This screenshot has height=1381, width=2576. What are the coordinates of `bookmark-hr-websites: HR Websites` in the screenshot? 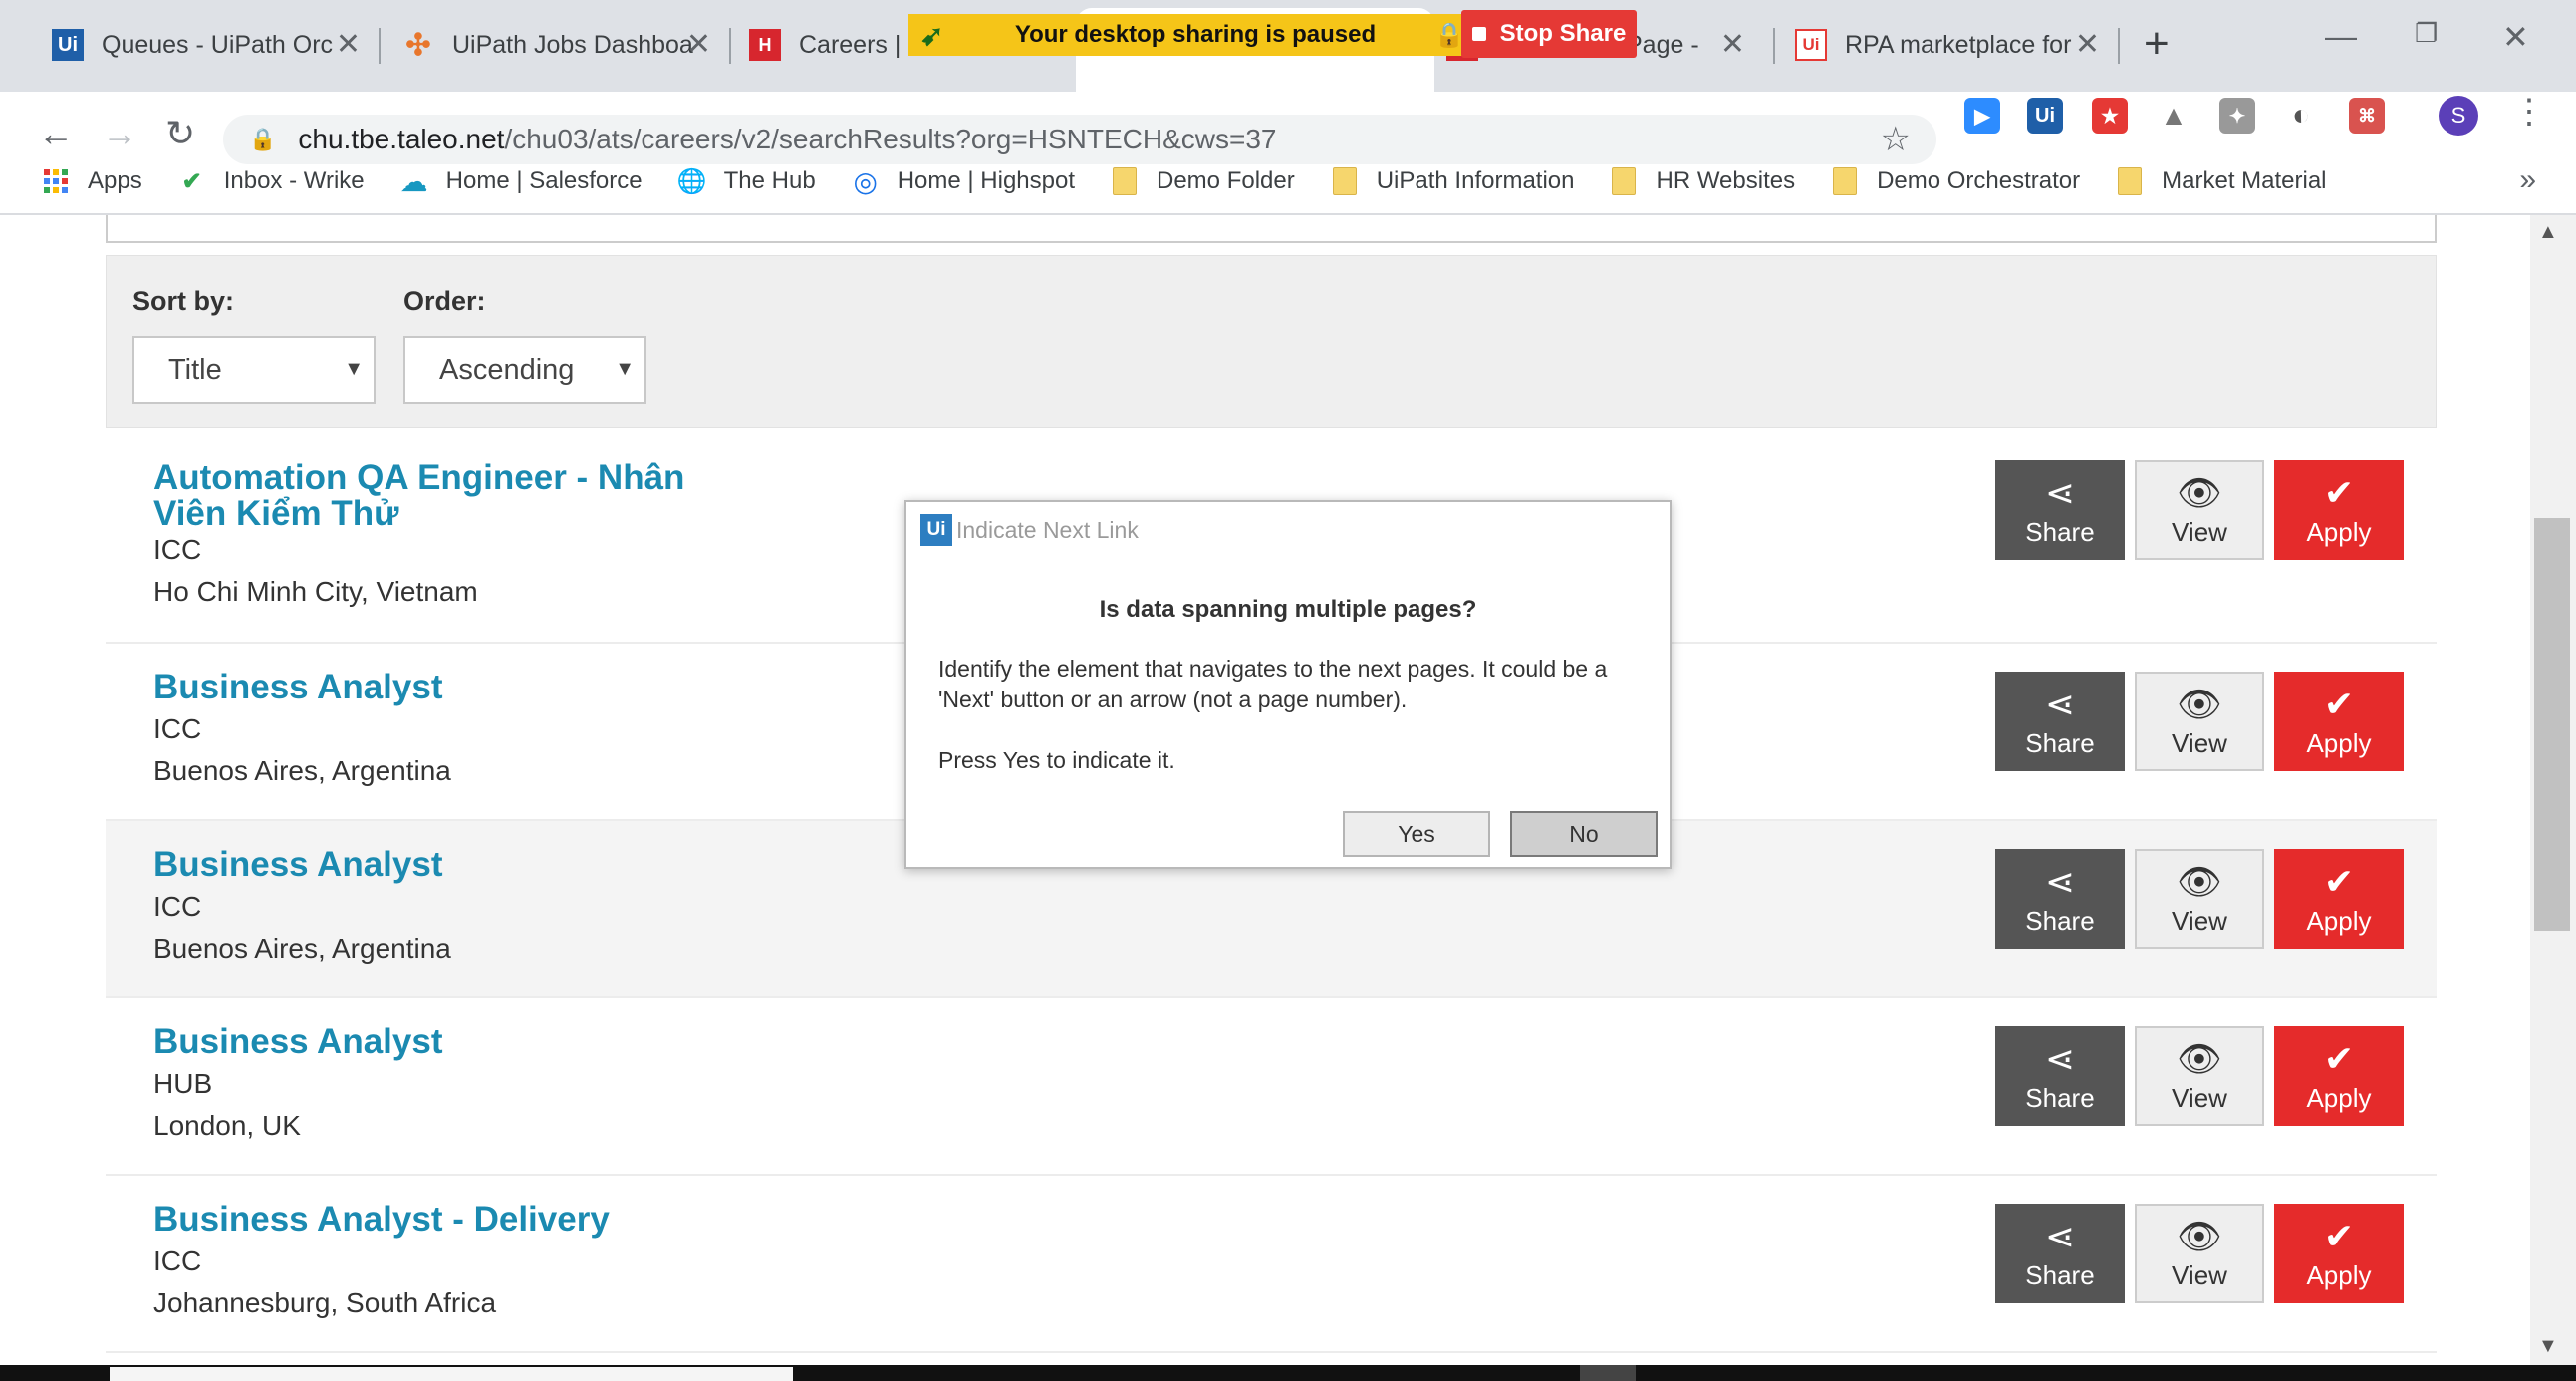 It's located at (1702, 181).